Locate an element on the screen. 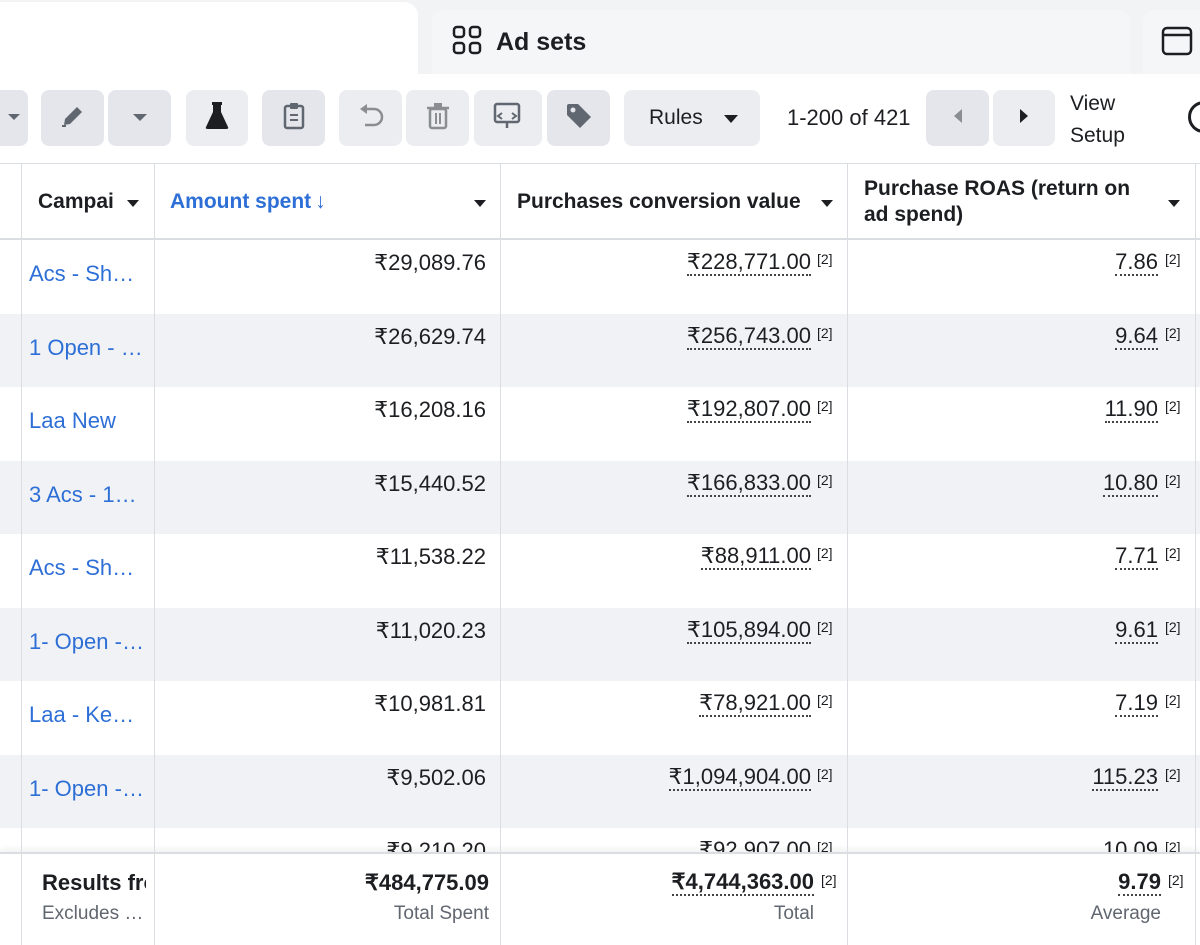 The image size is (1200, 945). amount-spent-cell: ₹11,538.22 is located at coordinates (430, 556).